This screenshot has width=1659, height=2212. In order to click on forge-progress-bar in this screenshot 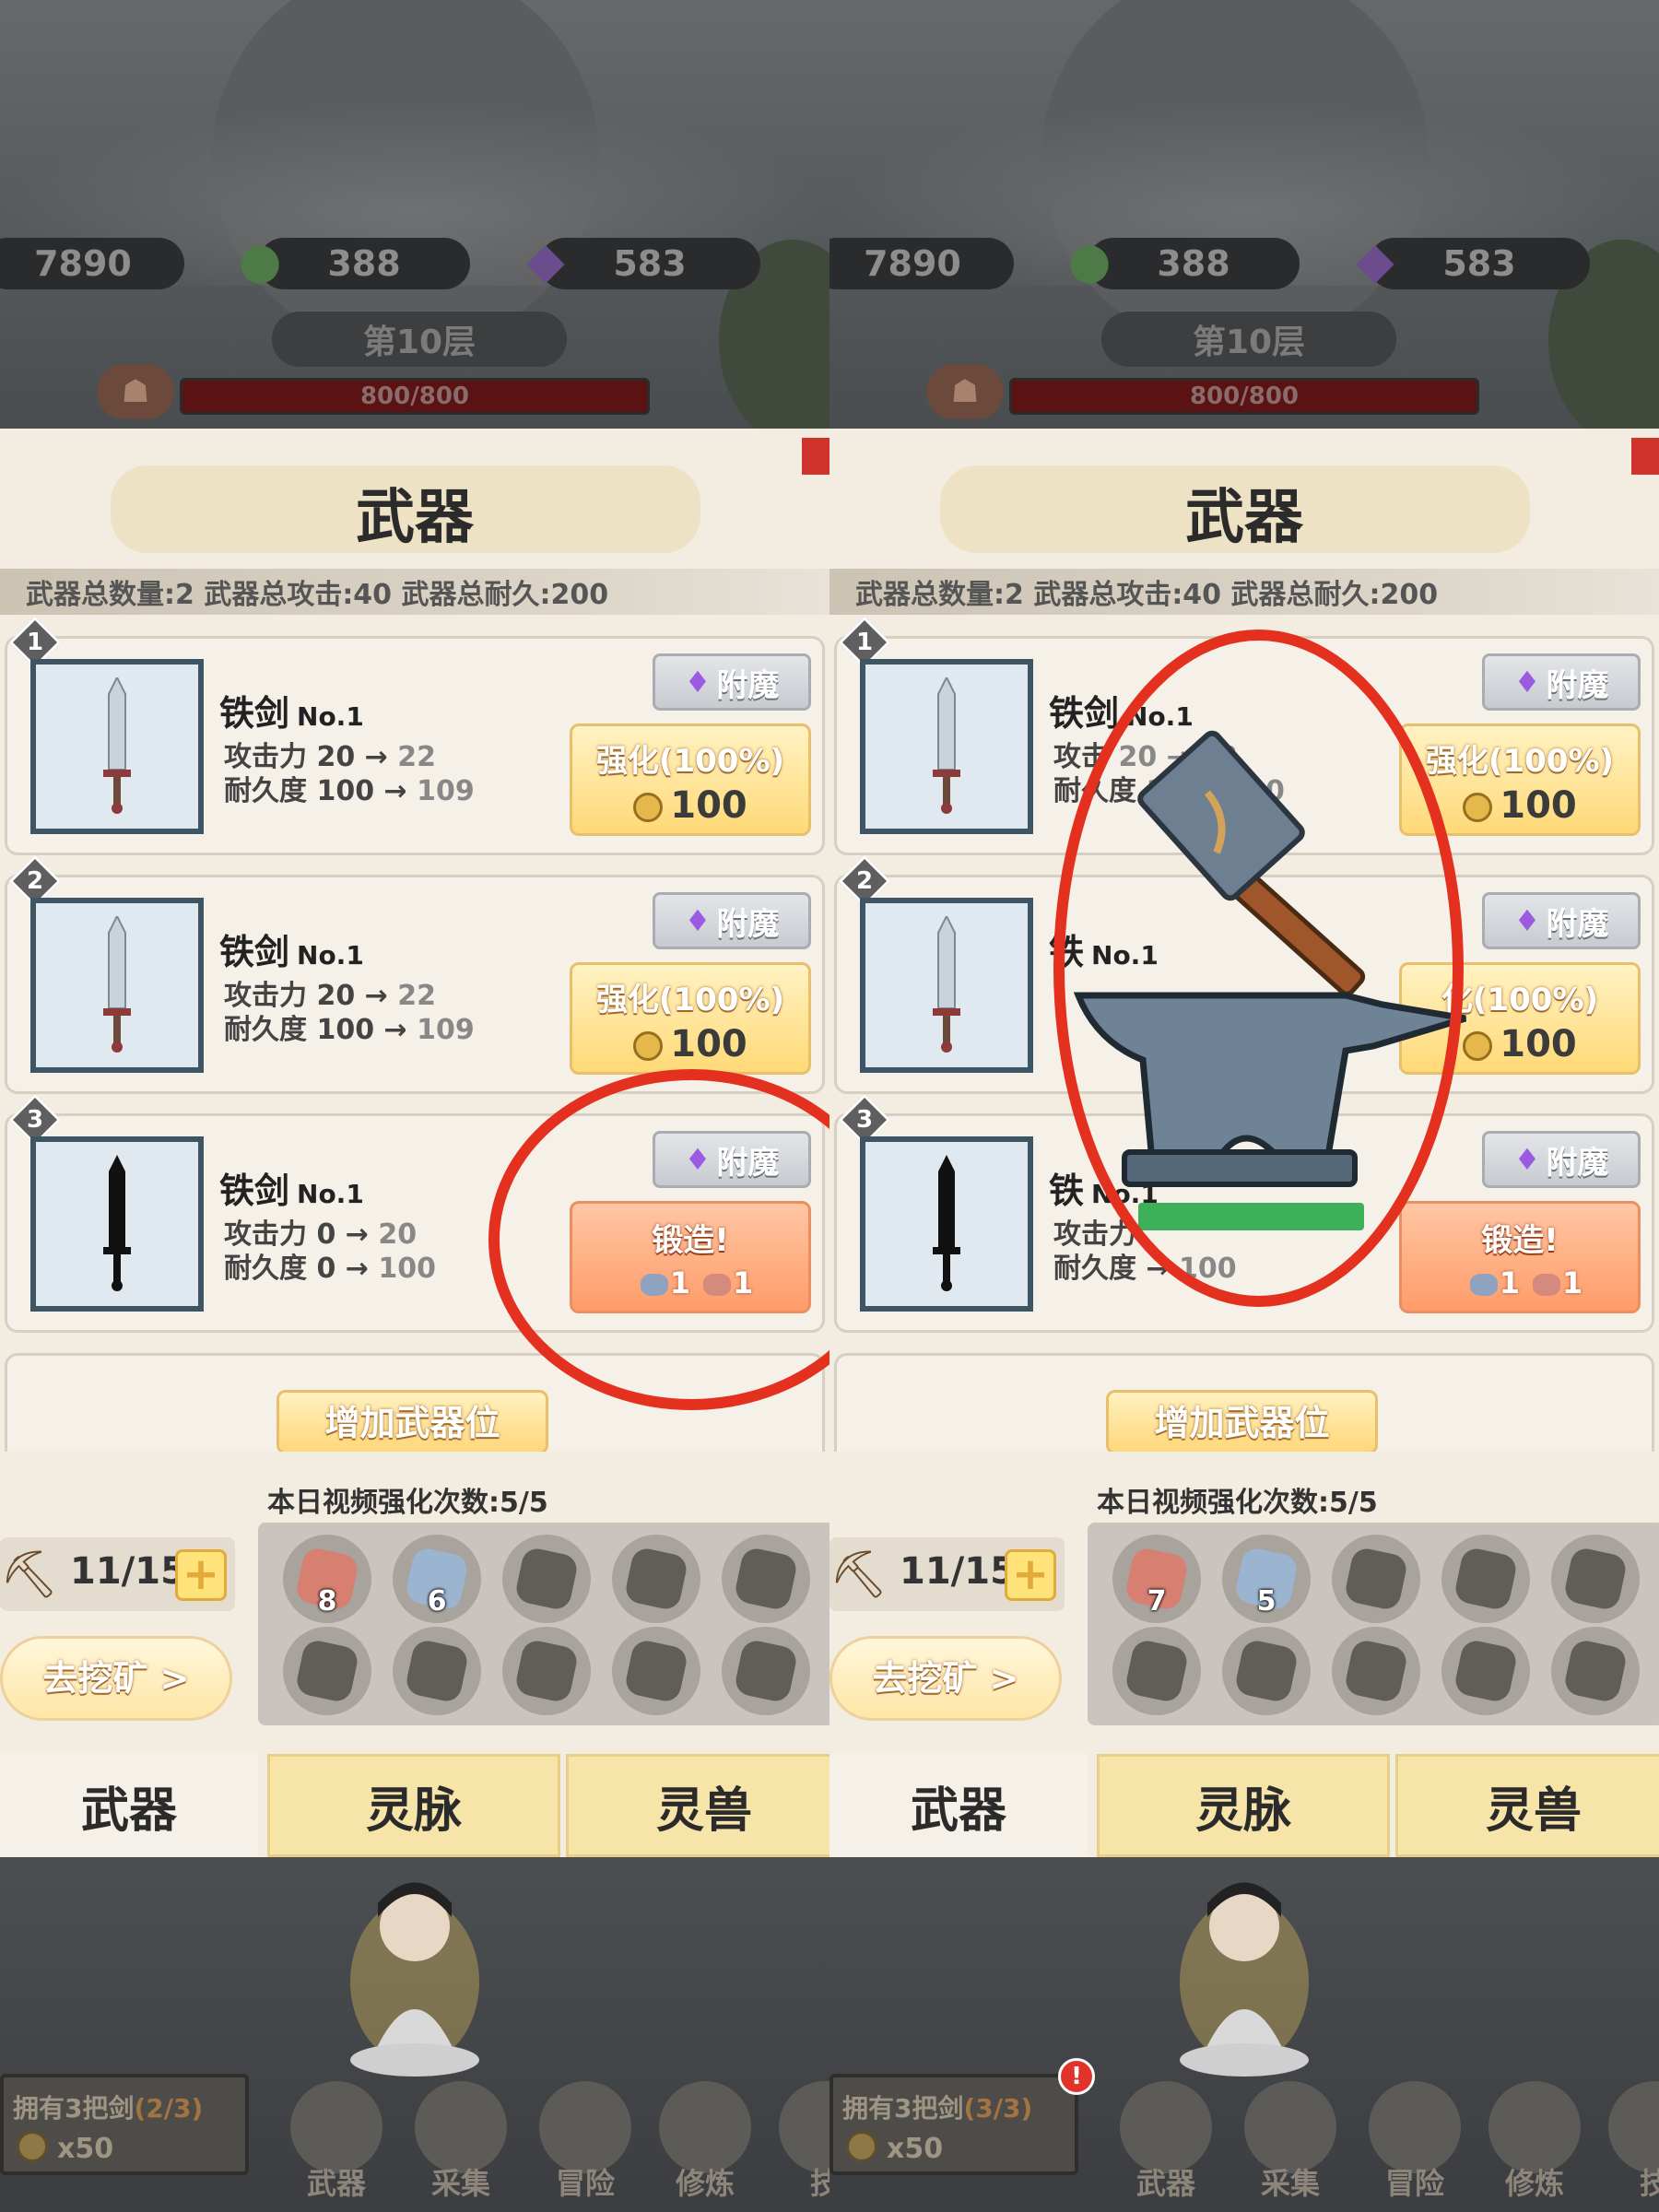, I will do `click(1251, 1216)`.